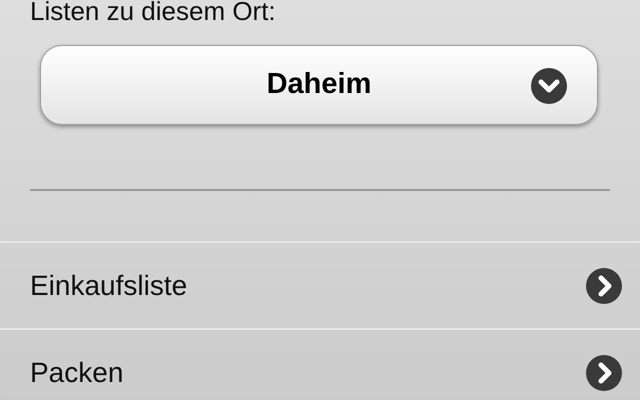 The height and width of the screenshot is (400, 640). I want to click on chevron-down-icon, so click(549, 86).